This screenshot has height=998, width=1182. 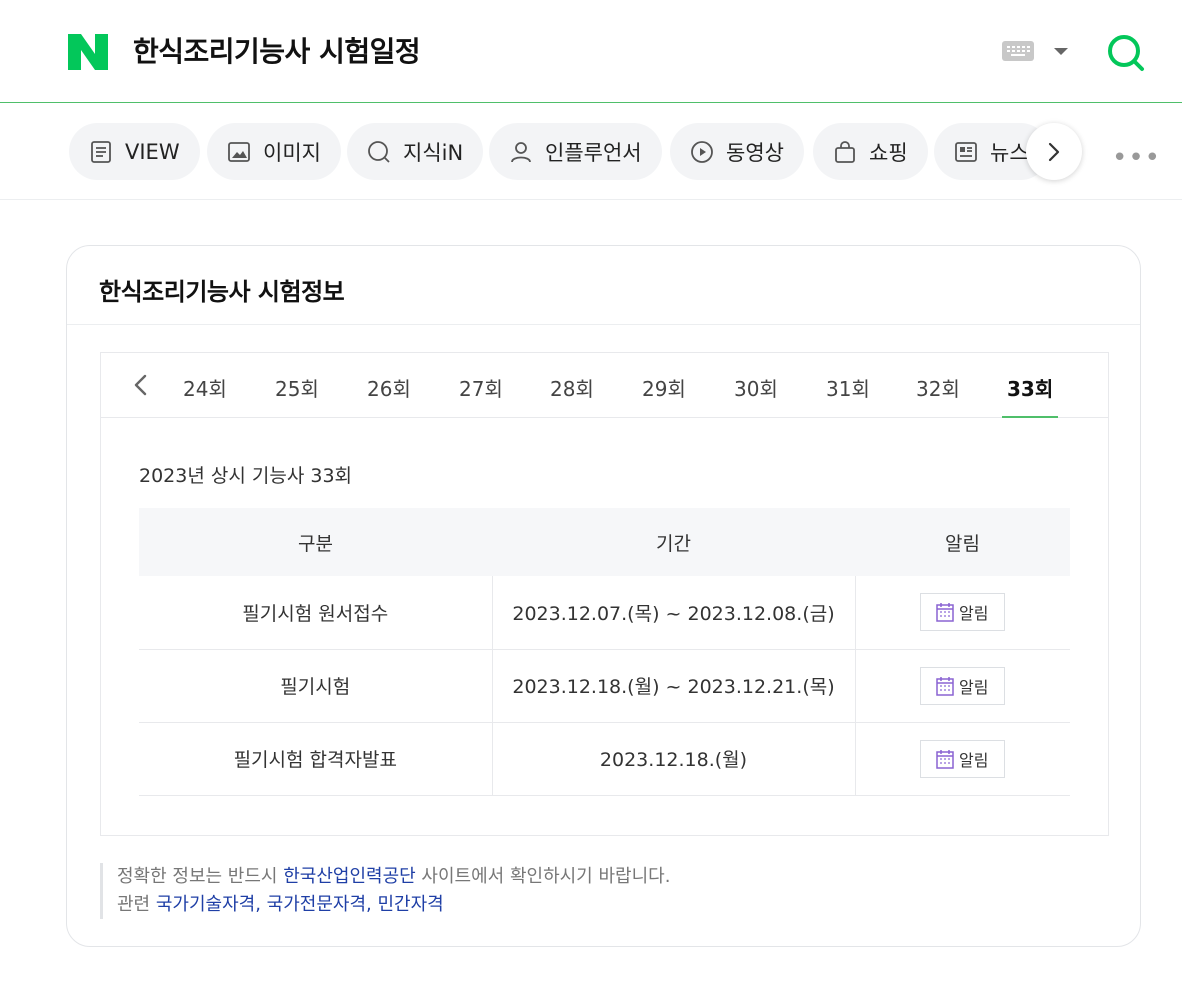 What do you see at coordinates (1009, 152) in the screenshot?
I see `tab-label: 뉴스` at bounding box center [1009, 152].